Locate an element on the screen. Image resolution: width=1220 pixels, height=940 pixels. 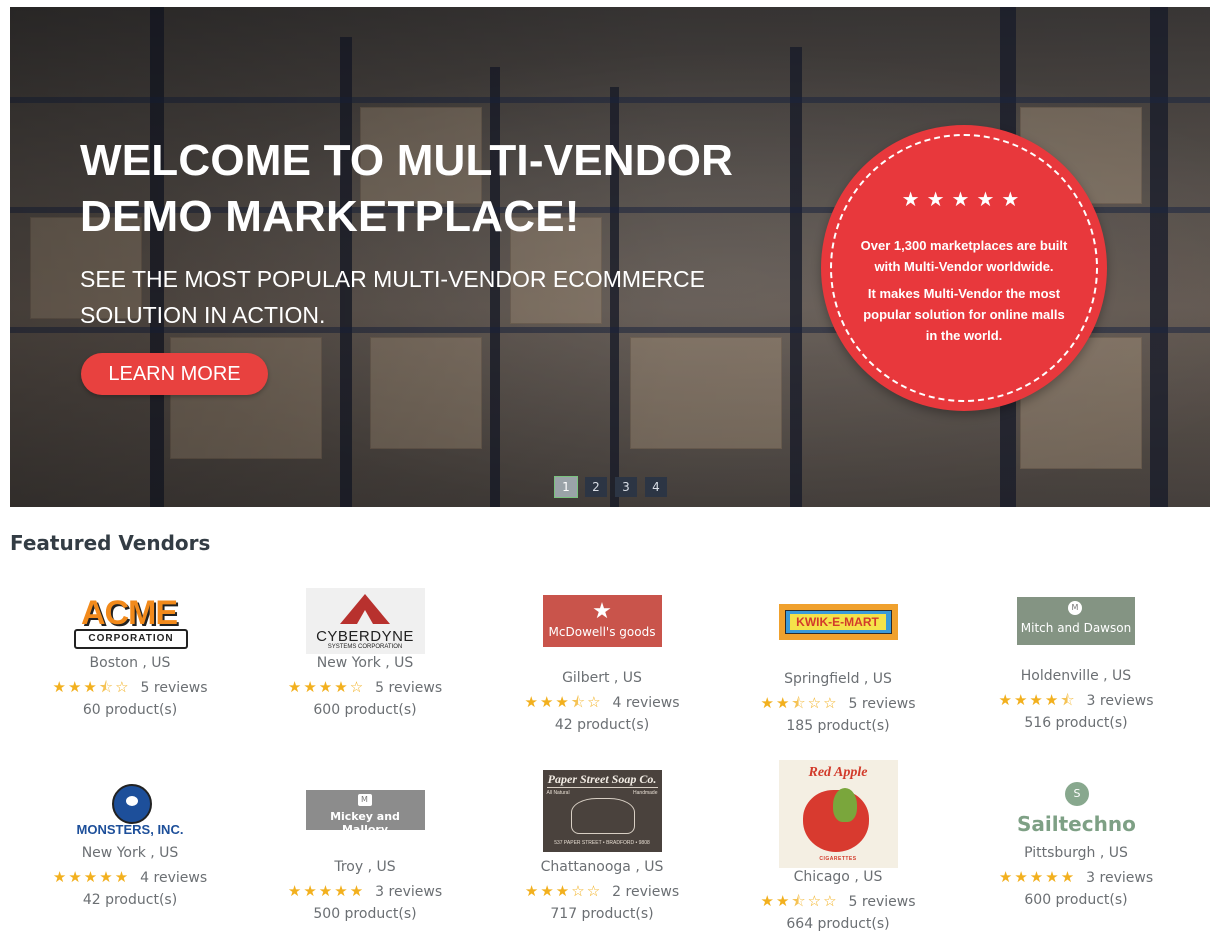
vendor-location: Pittsburgh , US is located at coordinates (1076, 853).